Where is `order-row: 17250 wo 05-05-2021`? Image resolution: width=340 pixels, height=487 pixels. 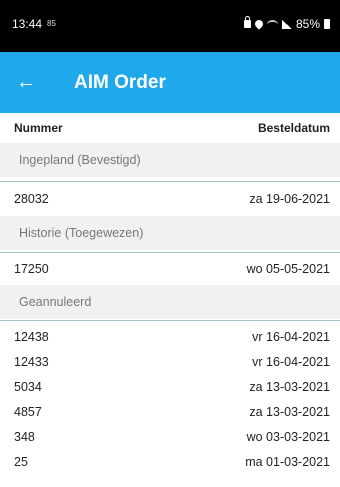
order-row: 17250 wo 05-05-2021 is located at coordinates (170, 268).